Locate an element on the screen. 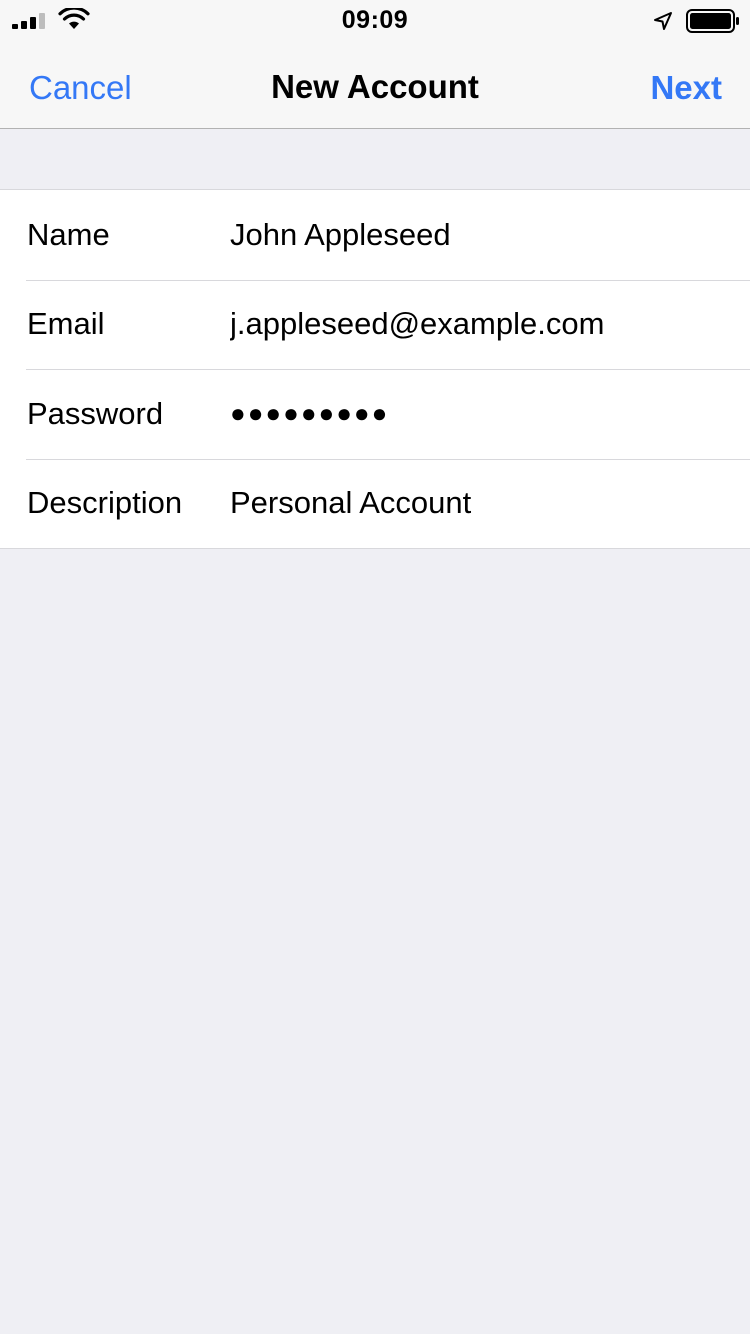 The image size is (750, 1334). password-label: Password is located at coordinates (95, 413).